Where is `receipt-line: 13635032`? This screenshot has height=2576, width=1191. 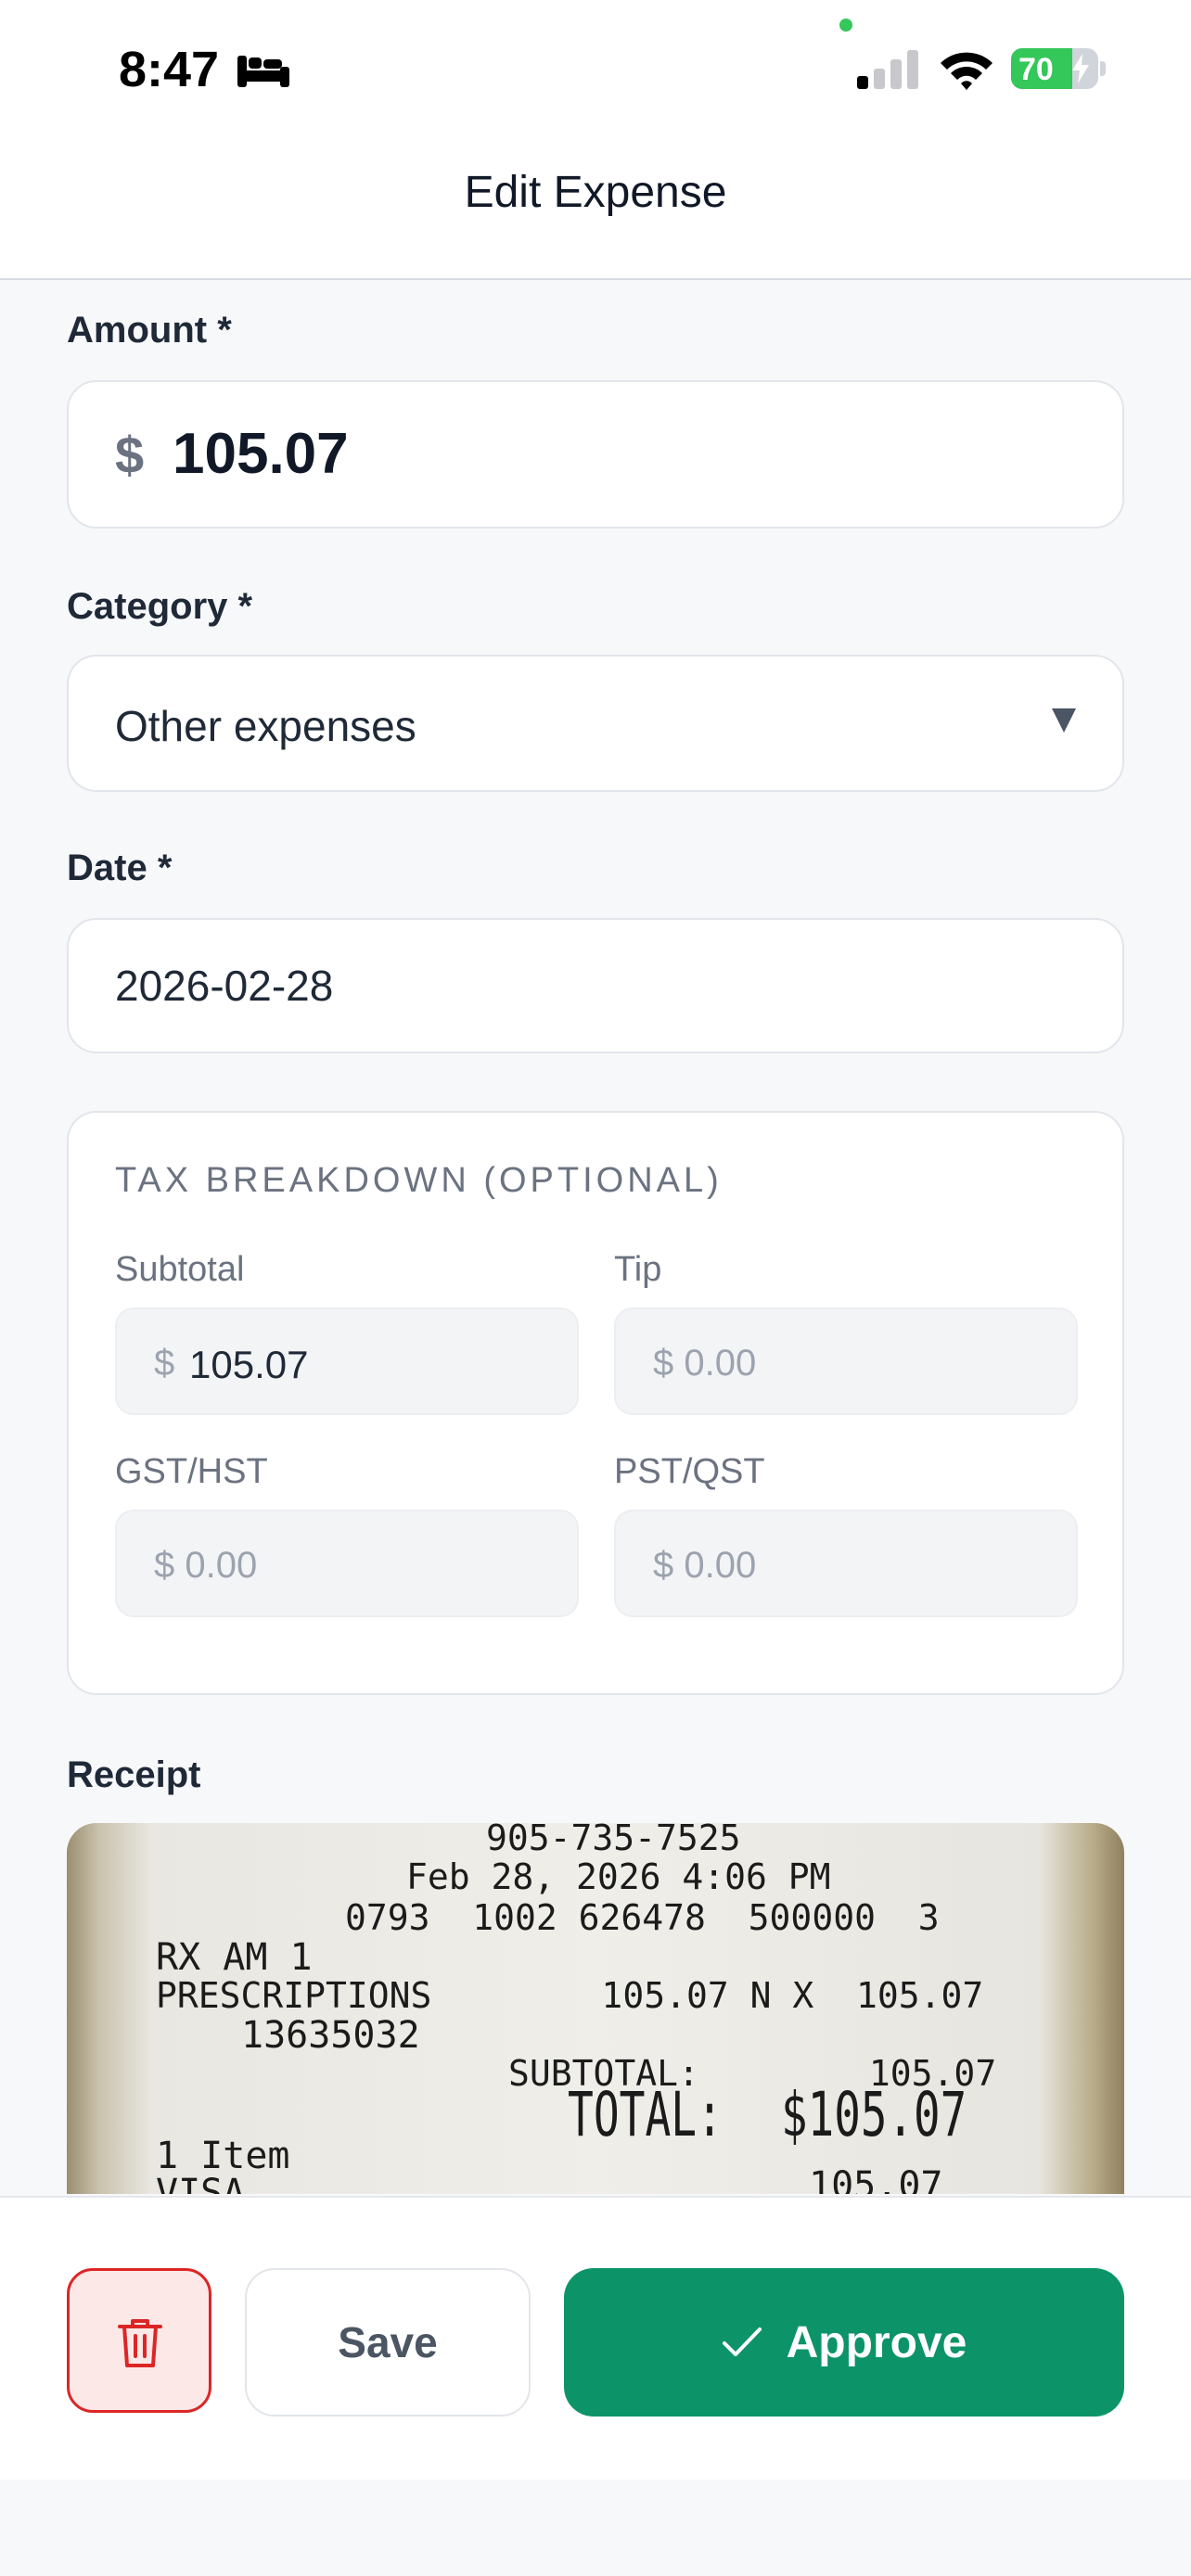 receipt-line: 13635032 is located at coordinates (330, 2035).